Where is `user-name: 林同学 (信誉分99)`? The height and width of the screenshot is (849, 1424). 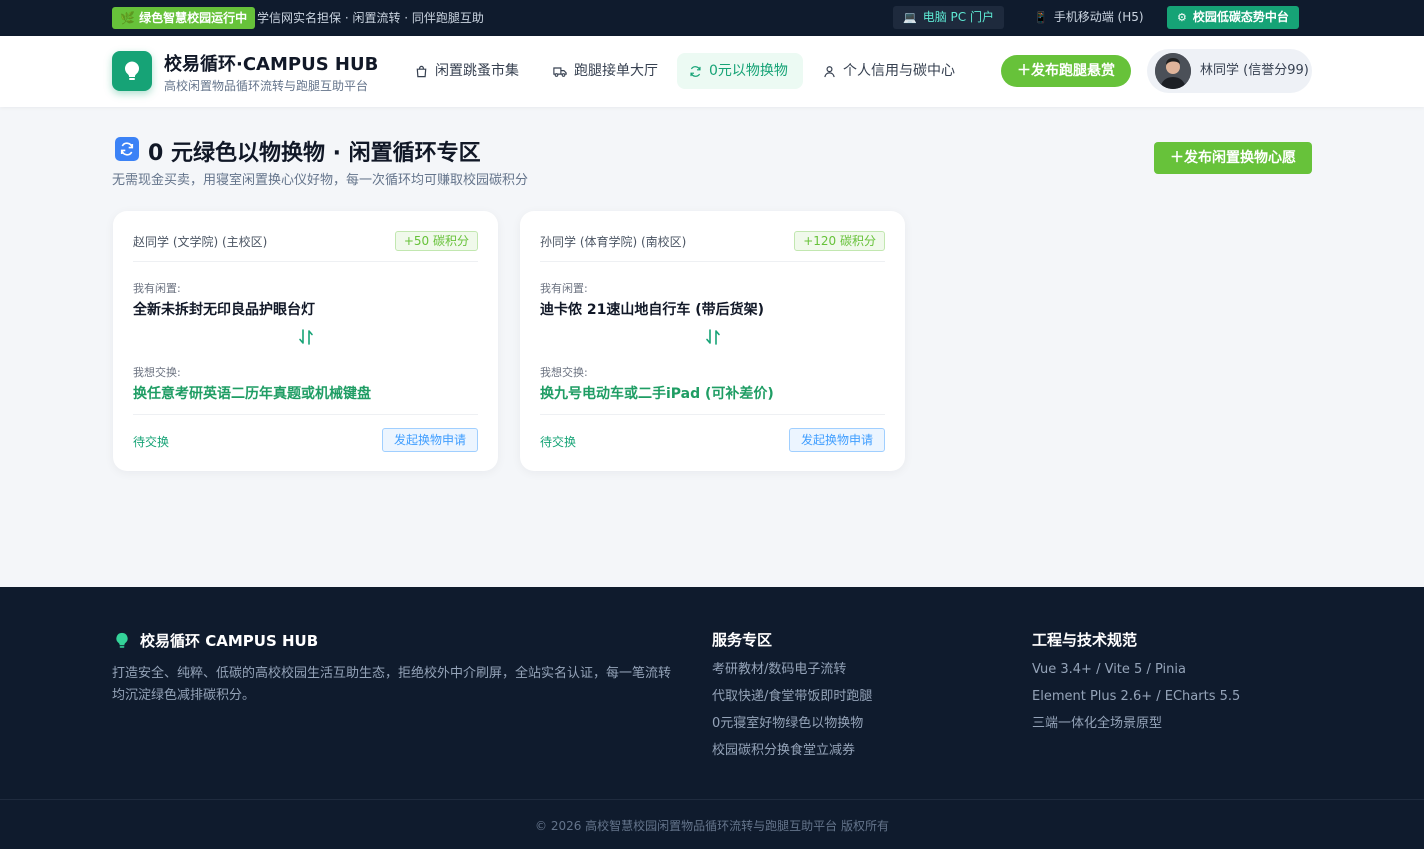
user-name: 林同学 (信誉分99) is located at coordinates (1254, 70).